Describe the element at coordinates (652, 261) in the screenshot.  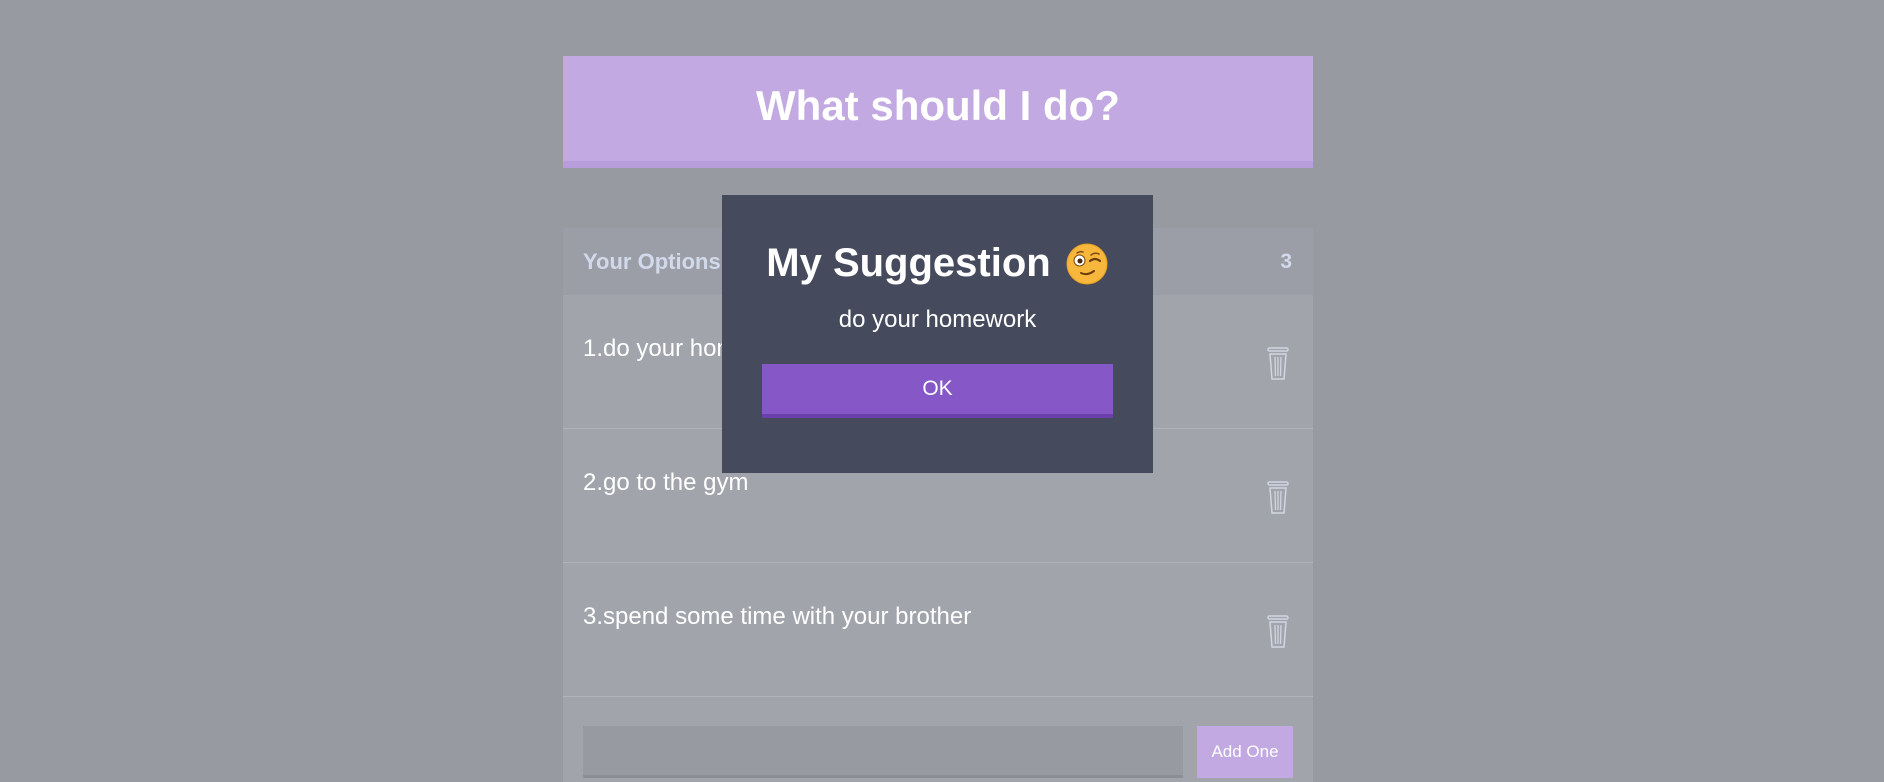
I see `options-title: Your Options` at that location.